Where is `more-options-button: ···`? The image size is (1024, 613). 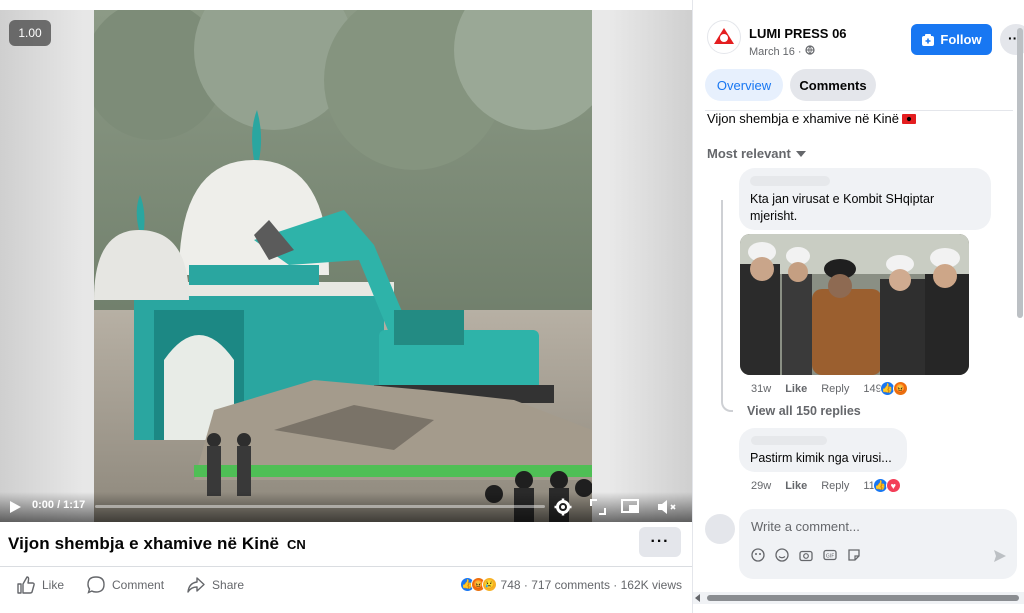 more-options-button: ··· is located at coordinates (660, 542).